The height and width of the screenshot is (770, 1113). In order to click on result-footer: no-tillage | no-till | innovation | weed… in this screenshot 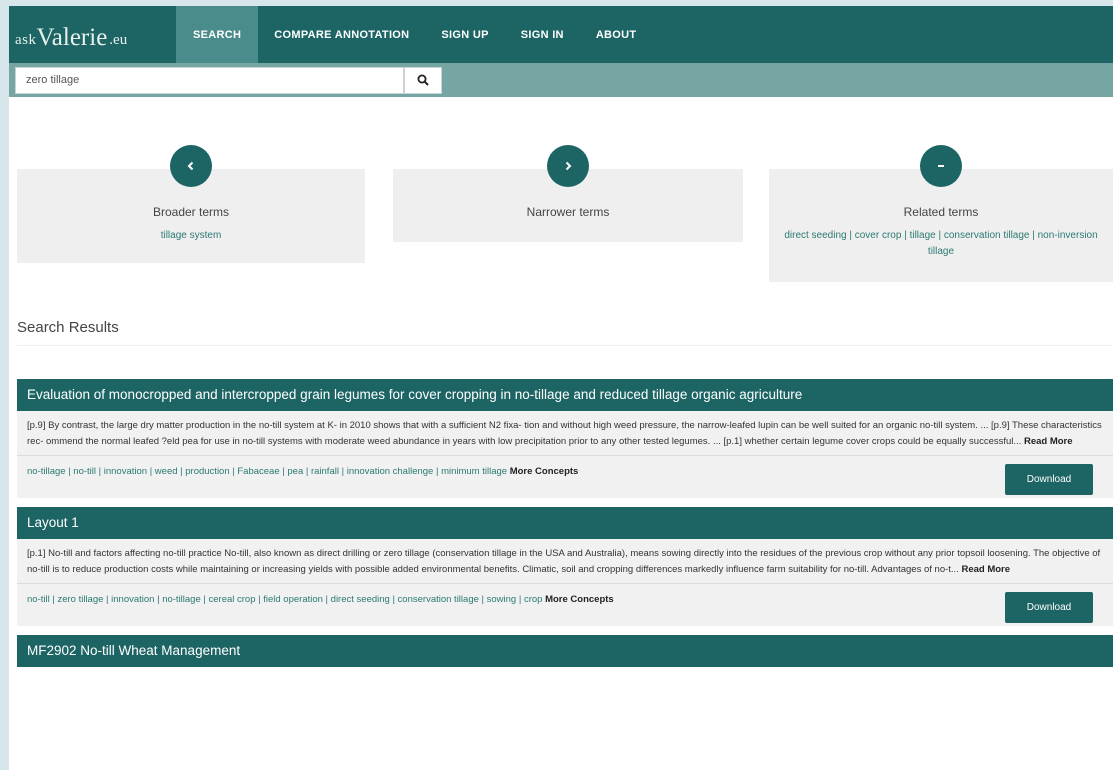, I will do `click(565, 477)`.